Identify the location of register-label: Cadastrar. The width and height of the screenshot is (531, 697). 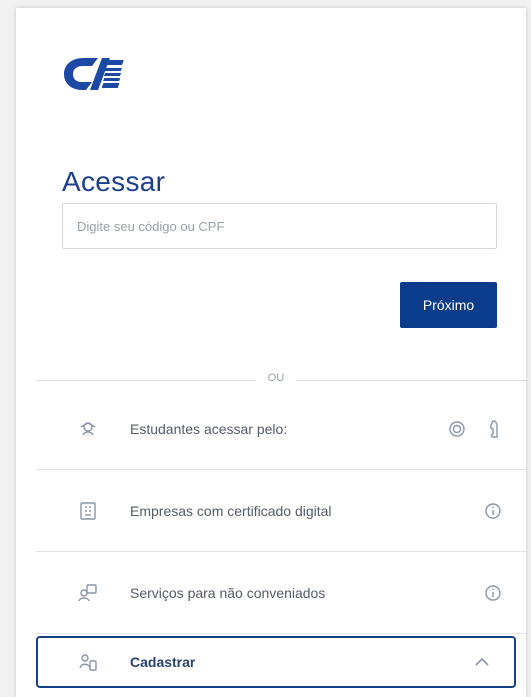
(163, 662).